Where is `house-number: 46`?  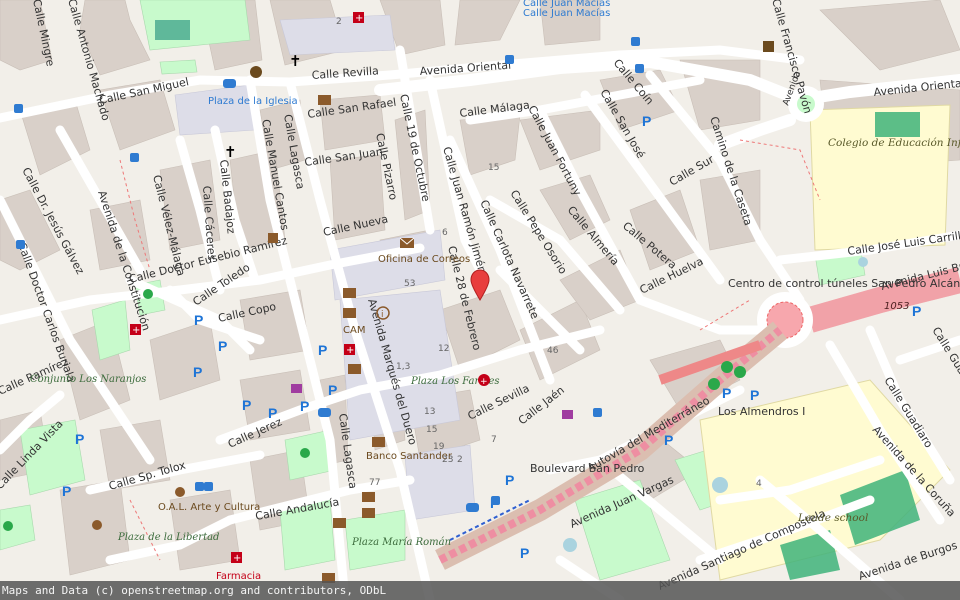 house-number: 46 is located at coordinates (553, 351).